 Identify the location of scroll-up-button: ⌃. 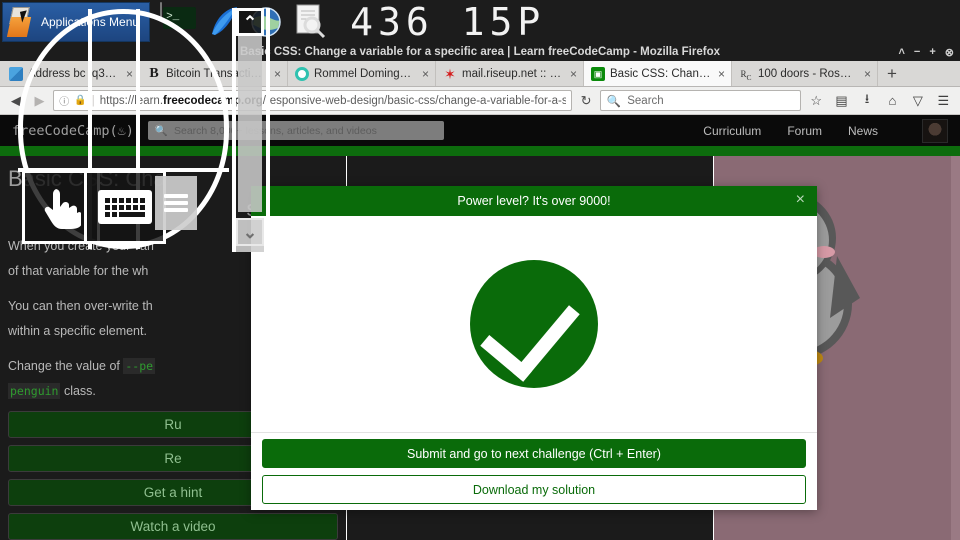
(250, 22).